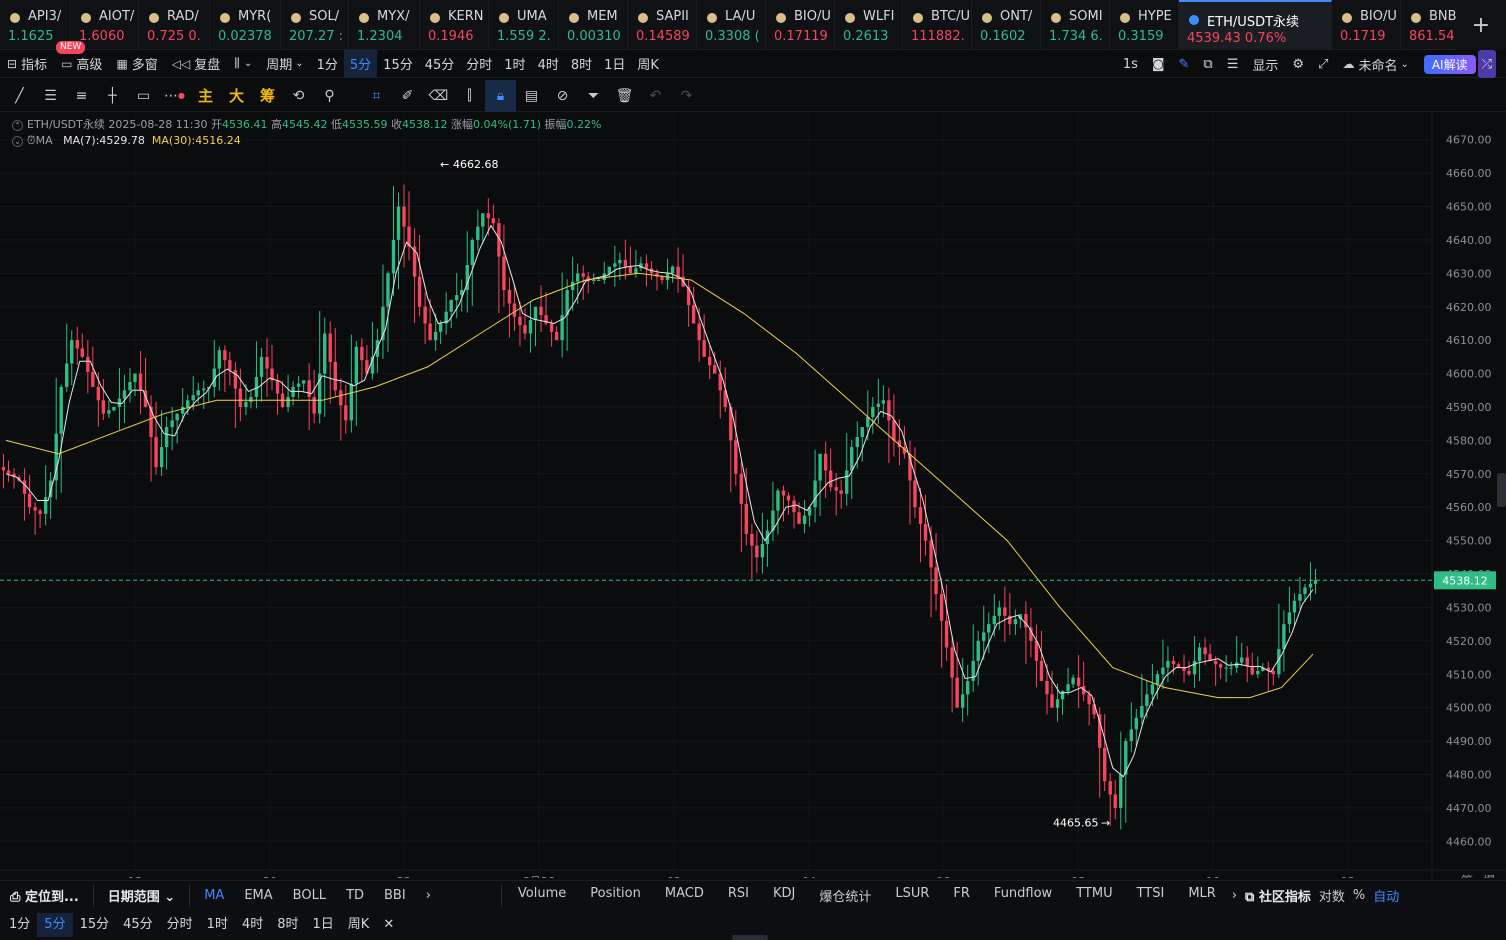  What do you see at coordinates (961, 895) in the screenshot?
I see `sub-indicator-tab: FR` at bounding box center [961, 895].